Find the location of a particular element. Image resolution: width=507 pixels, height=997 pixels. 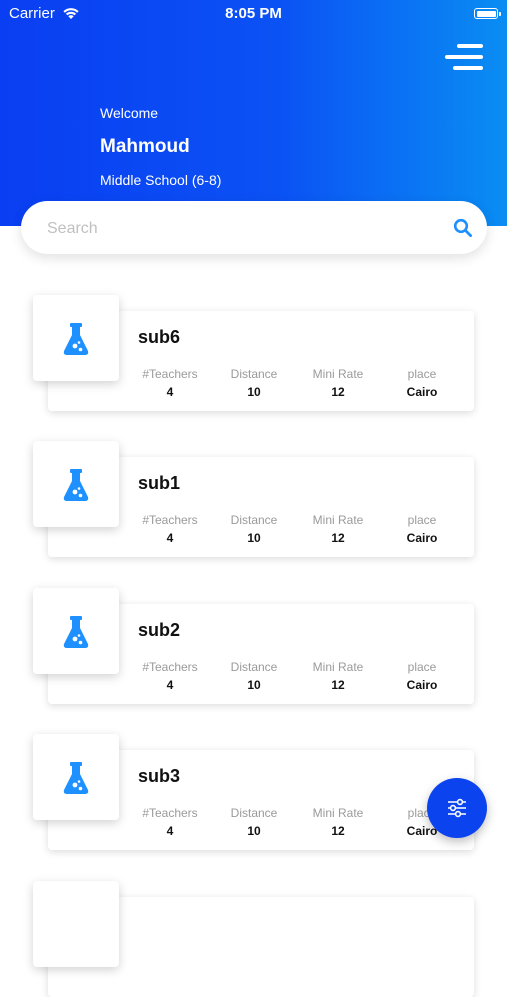

hamburger-menu-icon is located at coordinates (464, 58).